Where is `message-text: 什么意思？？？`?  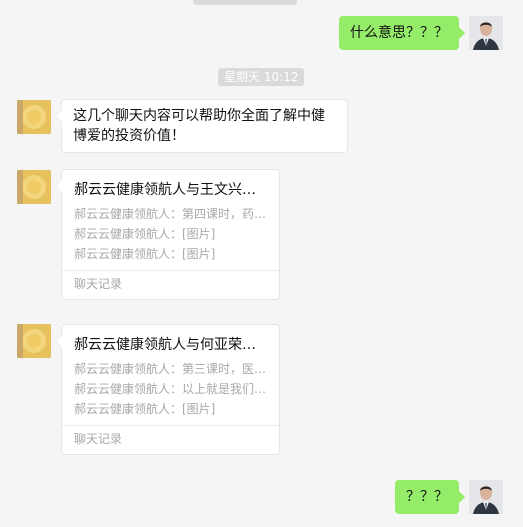
message-text: 什么意思？？？ is located at coordinates (399, 33).